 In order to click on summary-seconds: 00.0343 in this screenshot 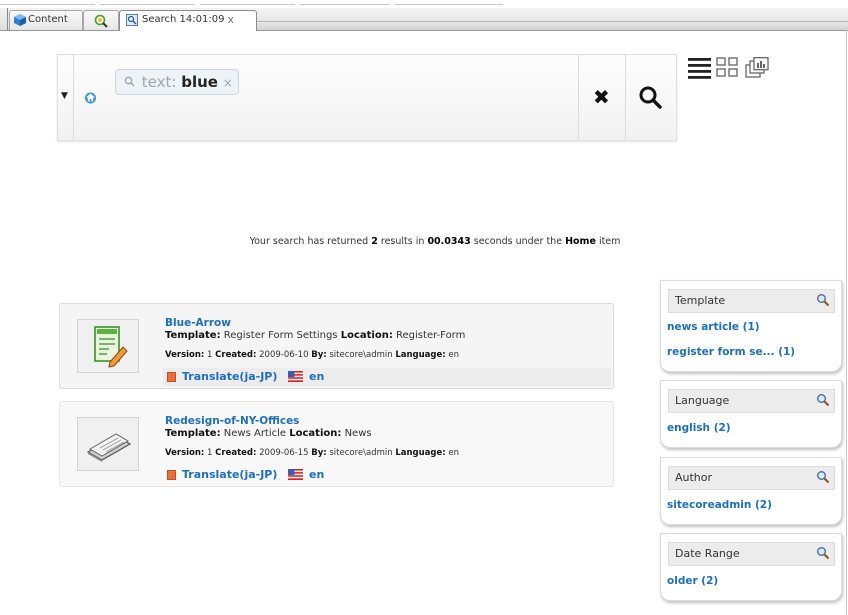, I will do `click(449, 241)`.